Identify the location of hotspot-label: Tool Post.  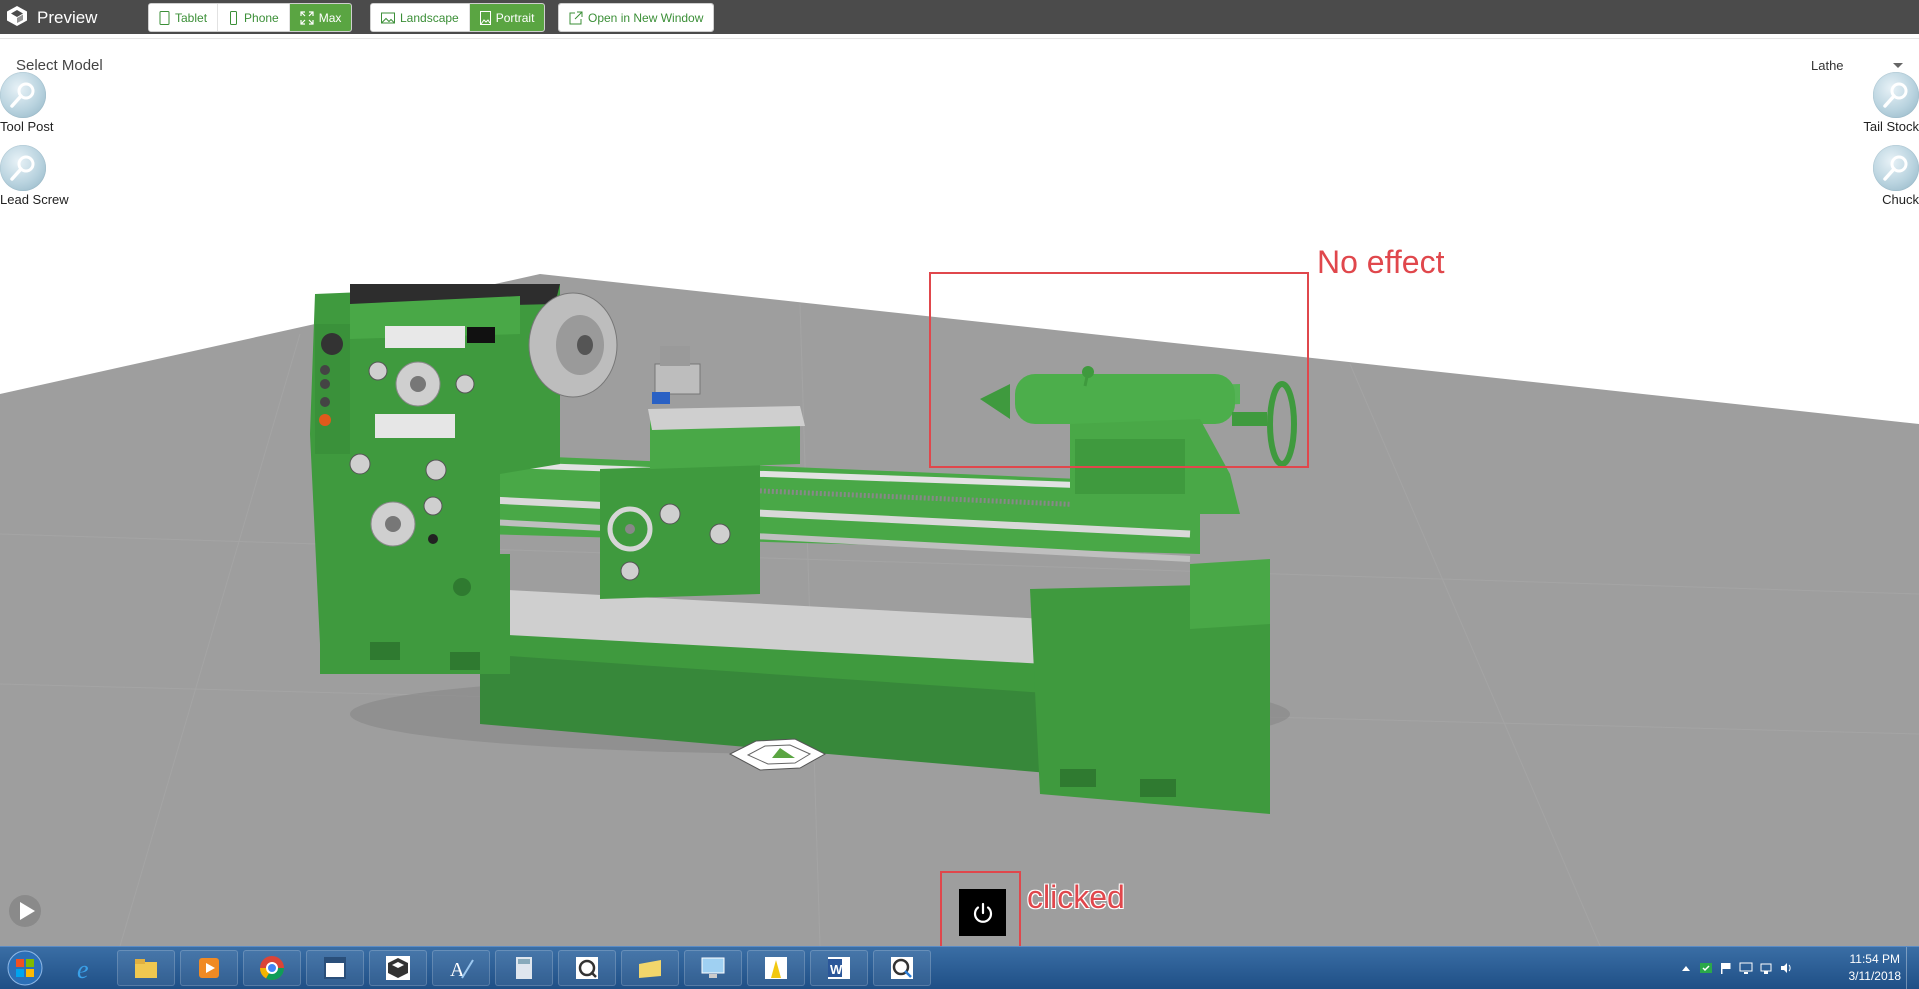
(27, 126).